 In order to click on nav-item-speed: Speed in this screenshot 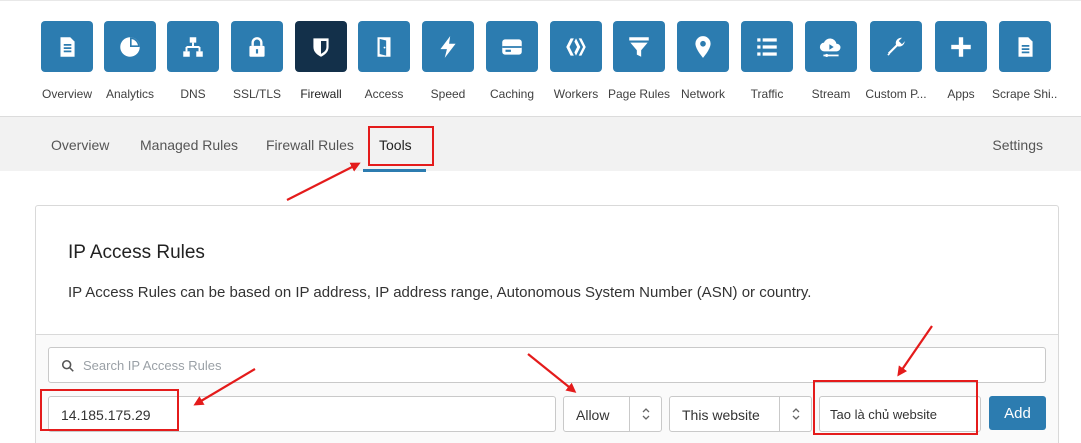, I will do `click(448, 61)`.